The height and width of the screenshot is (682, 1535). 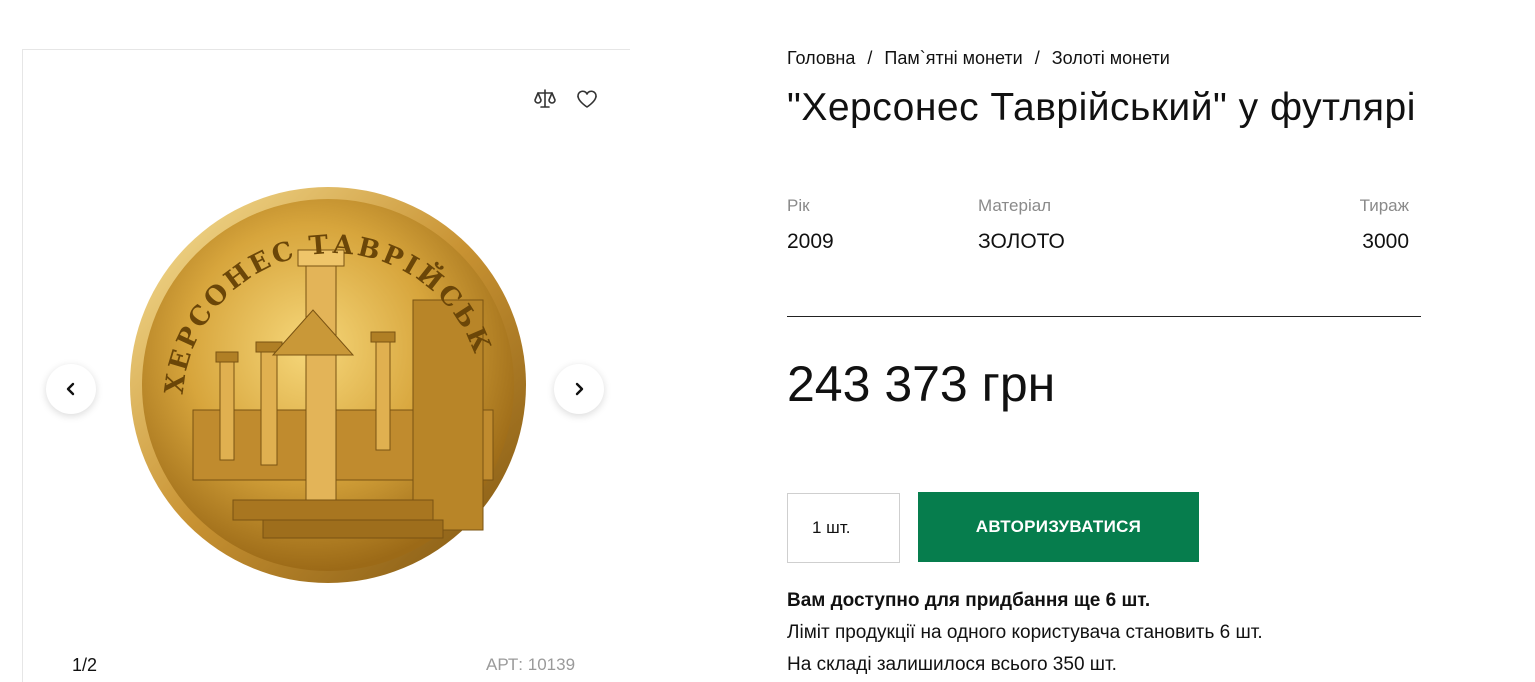 I want to click on breadcrumb-gold-coins: Золоті монети, so click(x=1111, y=58).